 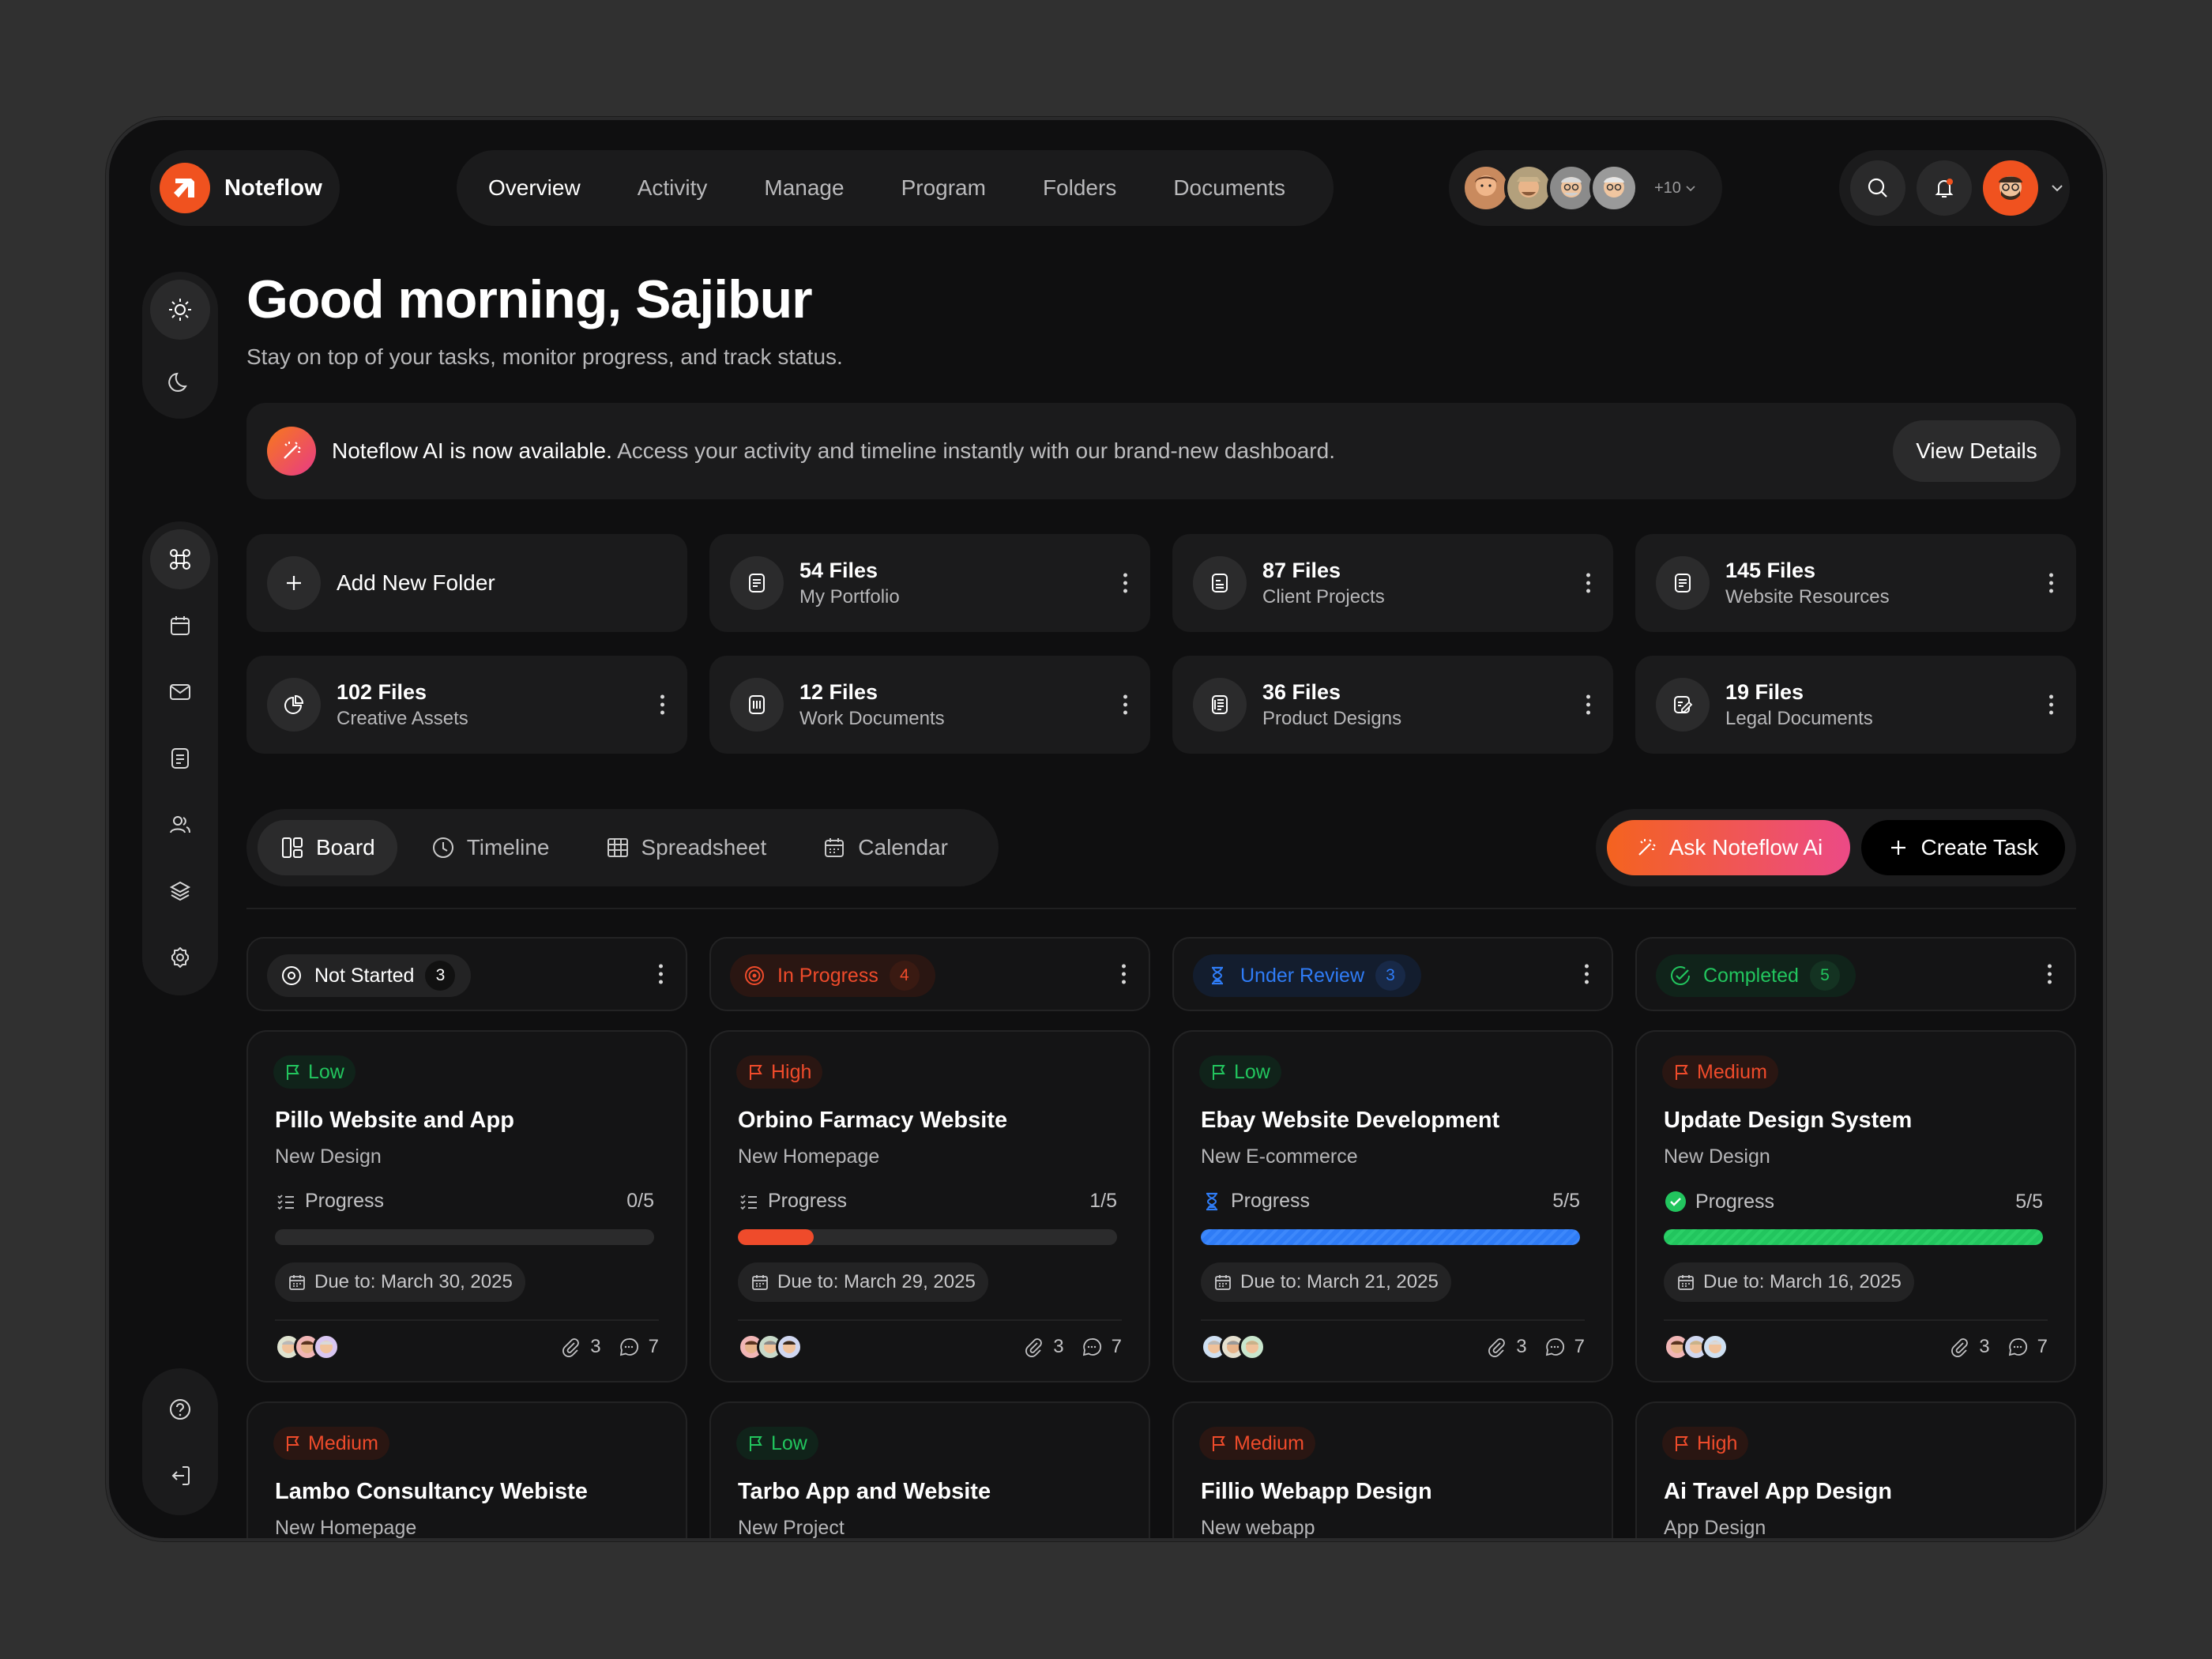 I want to click on tab-board: Board, so click(x=327, y=848).